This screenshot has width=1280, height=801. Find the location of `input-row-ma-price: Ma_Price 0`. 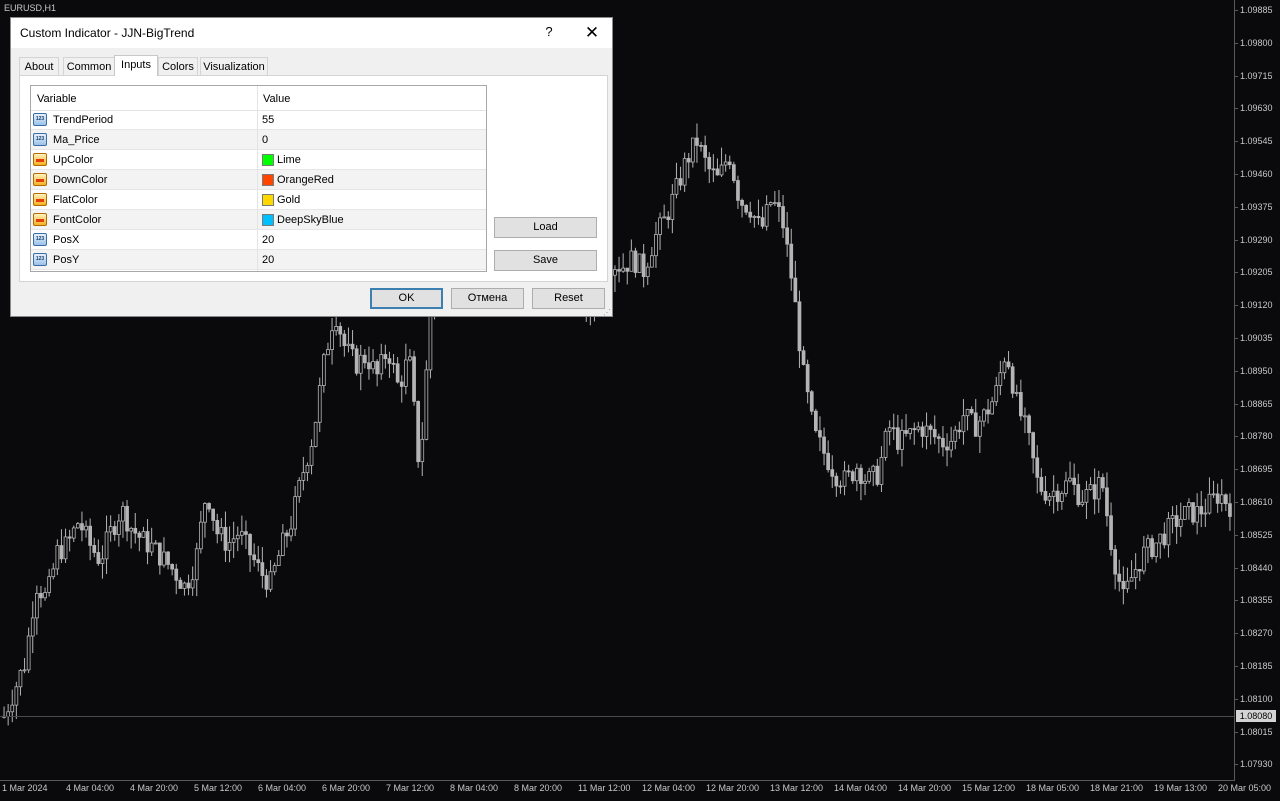

input-row-ma-price: Ma_Price 0 is located at coordinates (258, 140).